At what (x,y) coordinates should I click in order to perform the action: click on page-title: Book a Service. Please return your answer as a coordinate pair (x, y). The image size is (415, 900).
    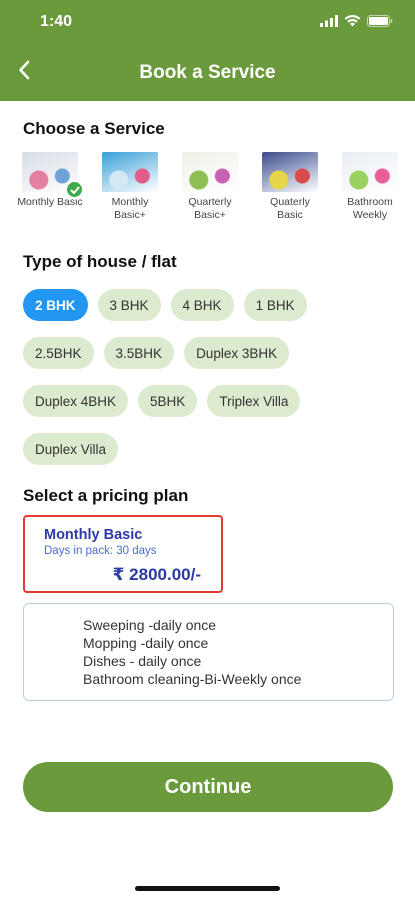
    Looking at the image, I should click on (207, 72).